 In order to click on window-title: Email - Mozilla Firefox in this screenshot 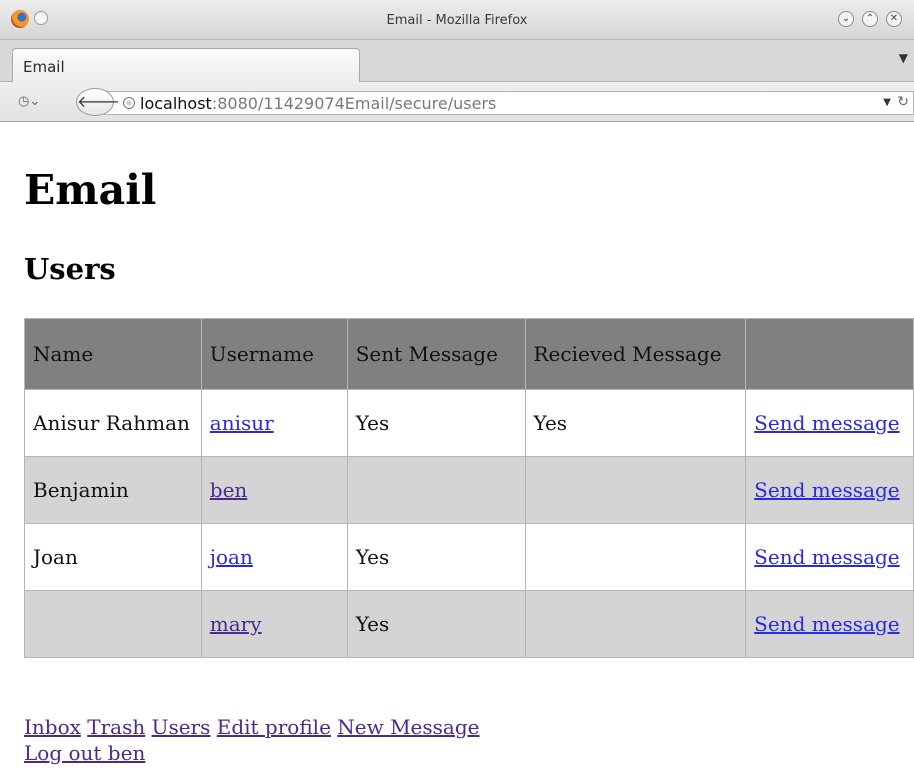, I will do `click(457, 20)`.